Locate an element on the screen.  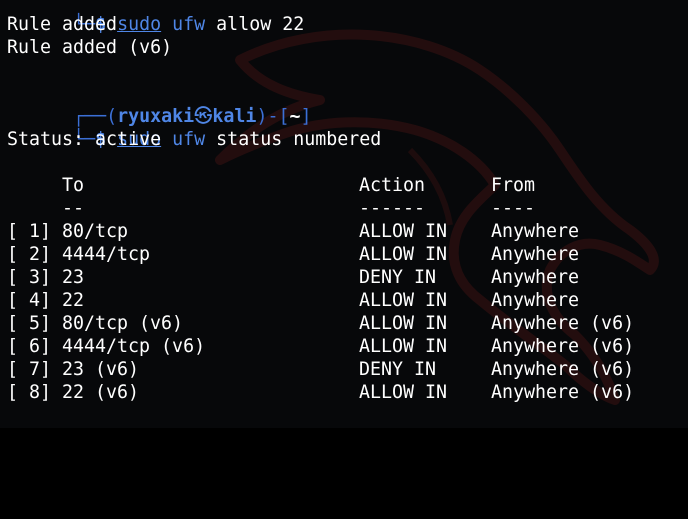
status-line: Status: active is located at coordinates (84, 139).